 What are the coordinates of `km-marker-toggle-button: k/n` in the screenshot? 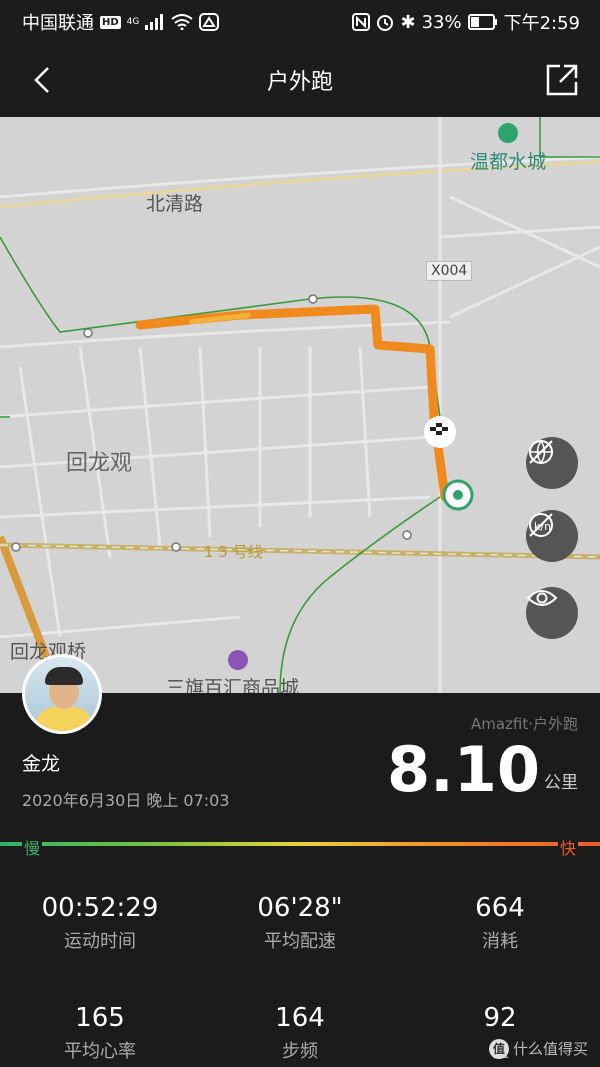 It's located at (552, 536).